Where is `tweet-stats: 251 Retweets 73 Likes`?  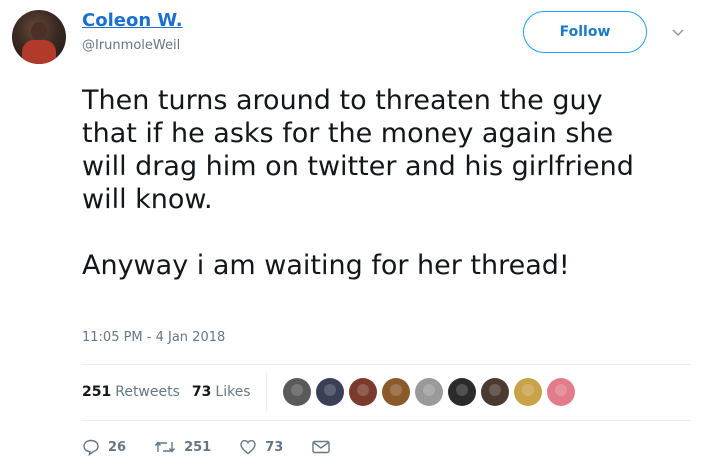 tweet-stats: 251 Retweets 73 Likes is located at coordinates (166, 392).